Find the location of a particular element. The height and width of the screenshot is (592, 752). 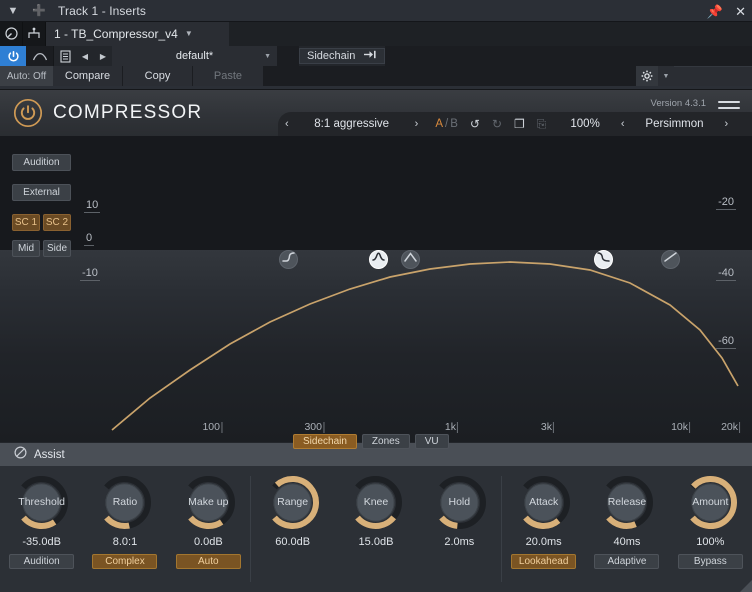

plugin-slot-select: 1 - TB_Compressor_v4 ▼ is located at coordinates (137, 34).